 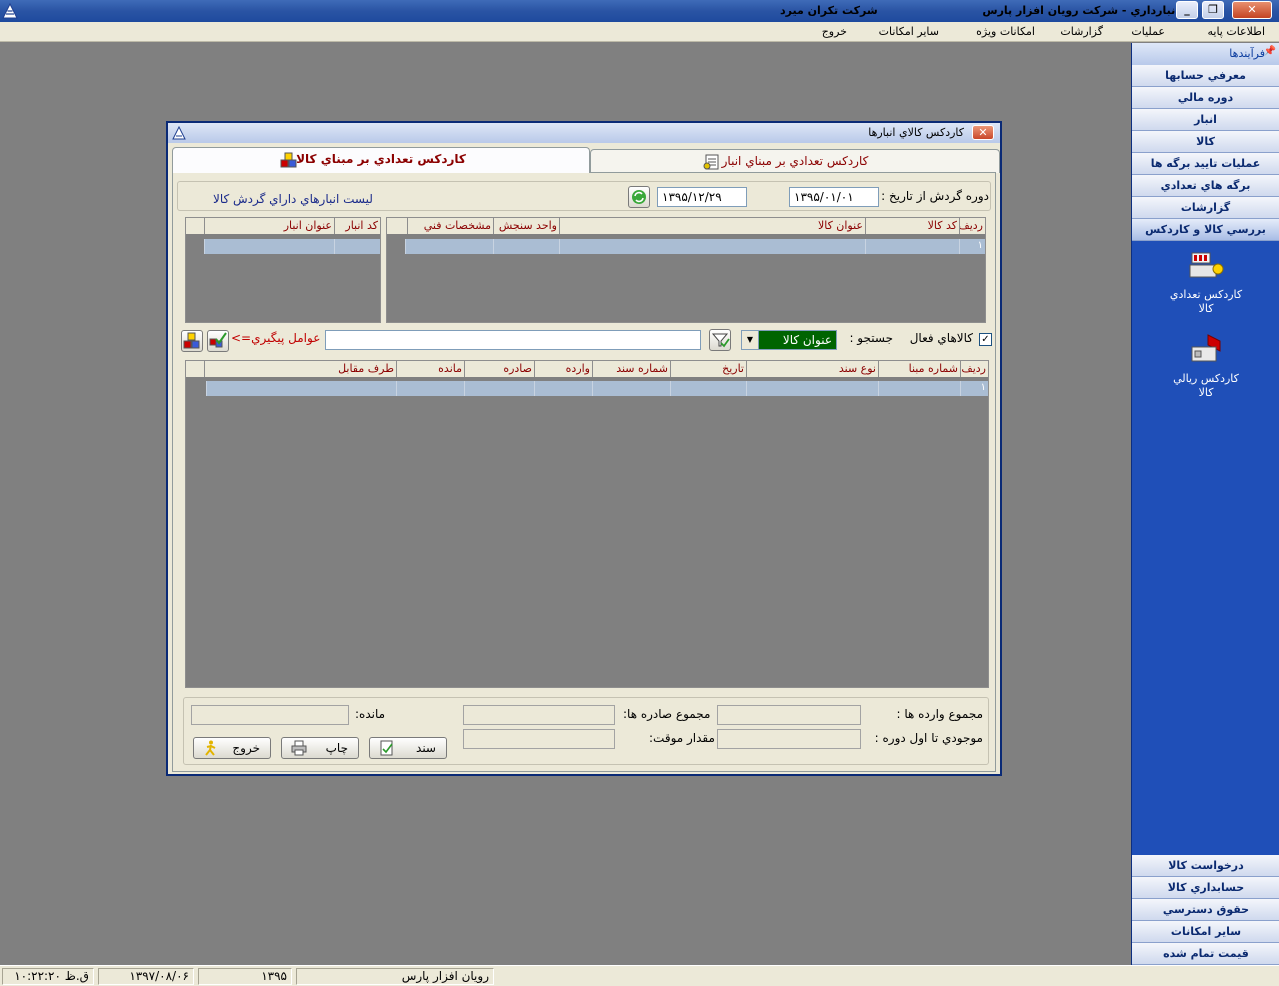 What do you see at coordinates (1205, 230) in the screenshot?
I see `side-item-goods-kardex: بررسي كالا و كاردكس` at bounding box center [1205, 230].